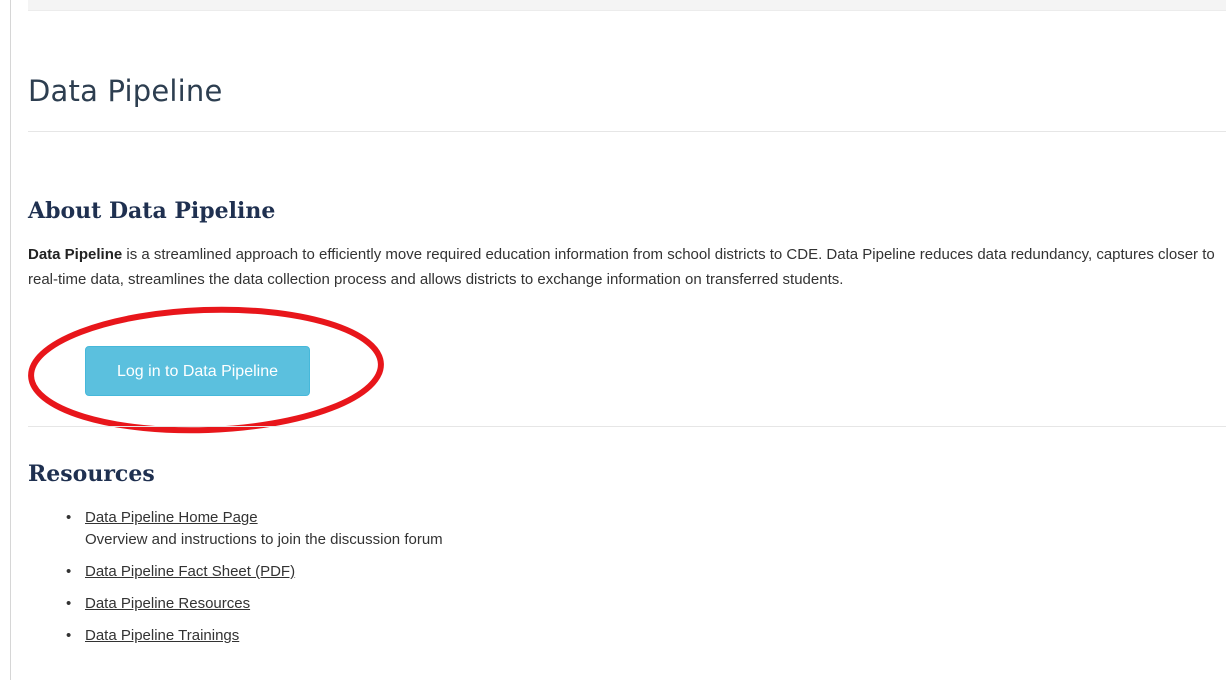 The width and height of the screenshot is (1226, 680). I want to click on resources-link: Data Pipeline Resources, so click(167, 603).